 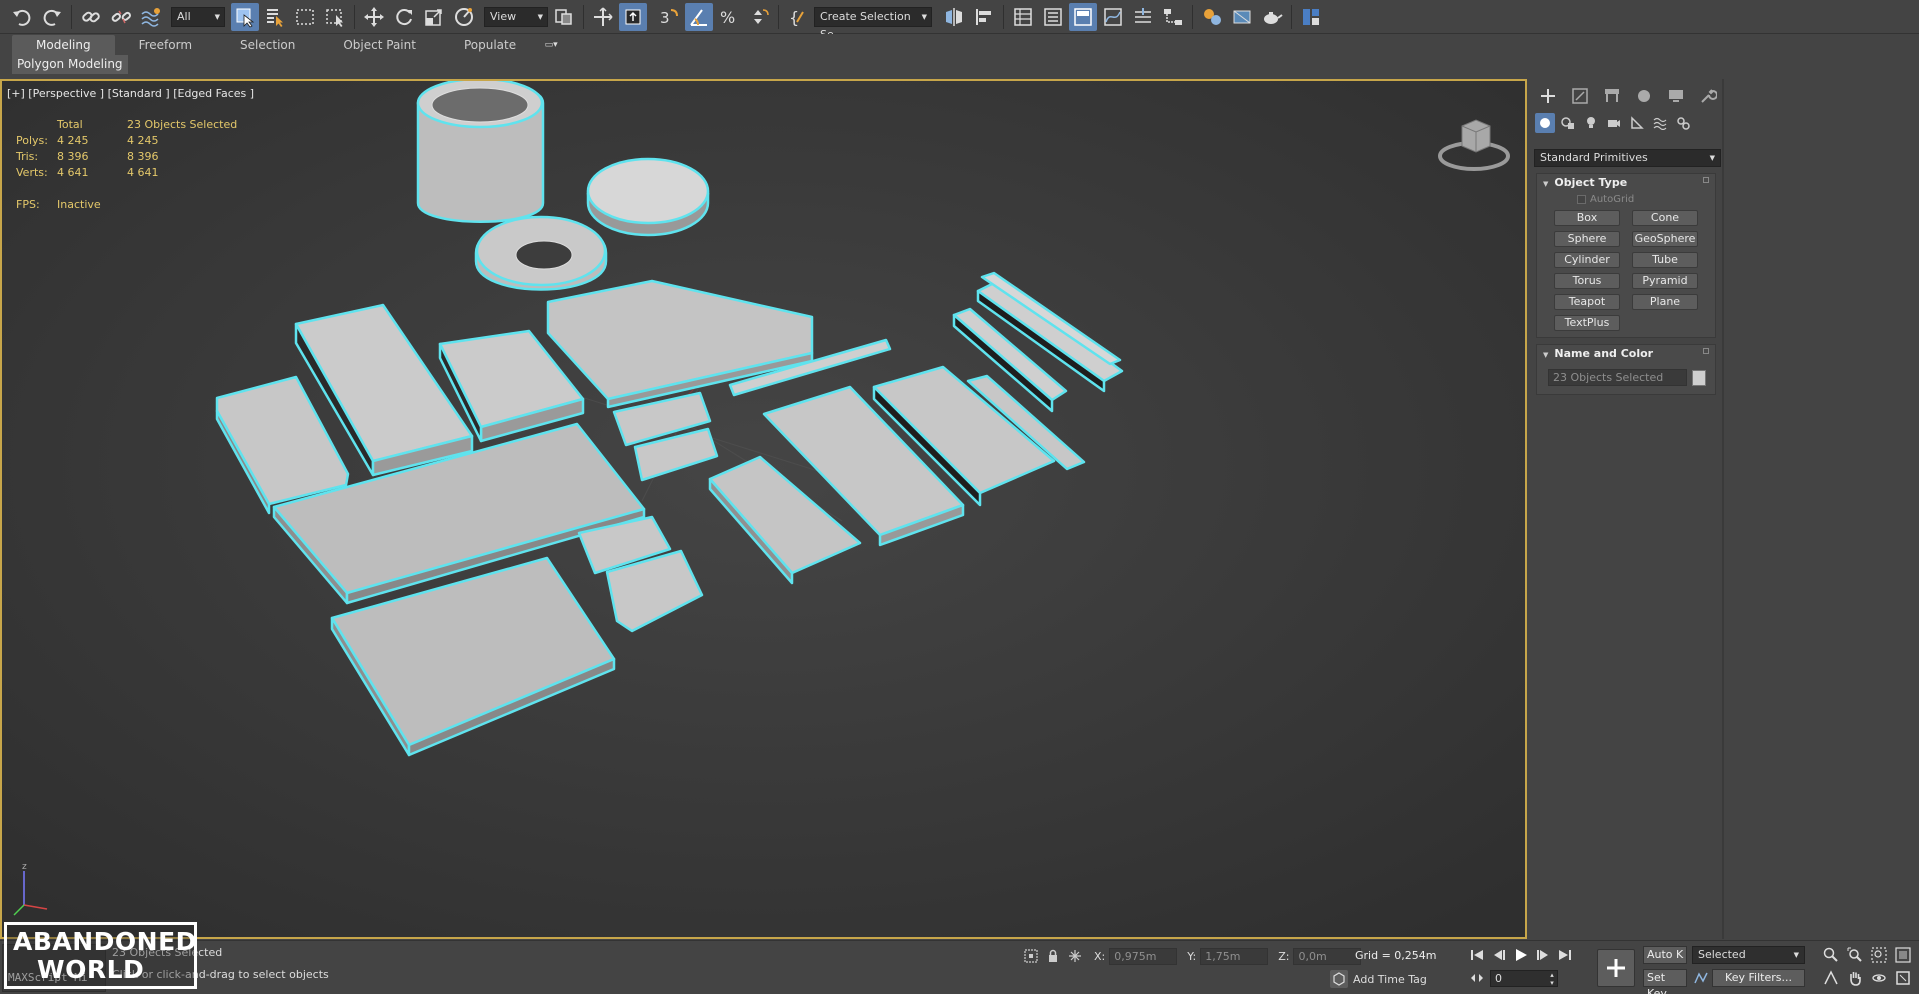 I want to click on systems-category-button, so click(x=1683, y=123).